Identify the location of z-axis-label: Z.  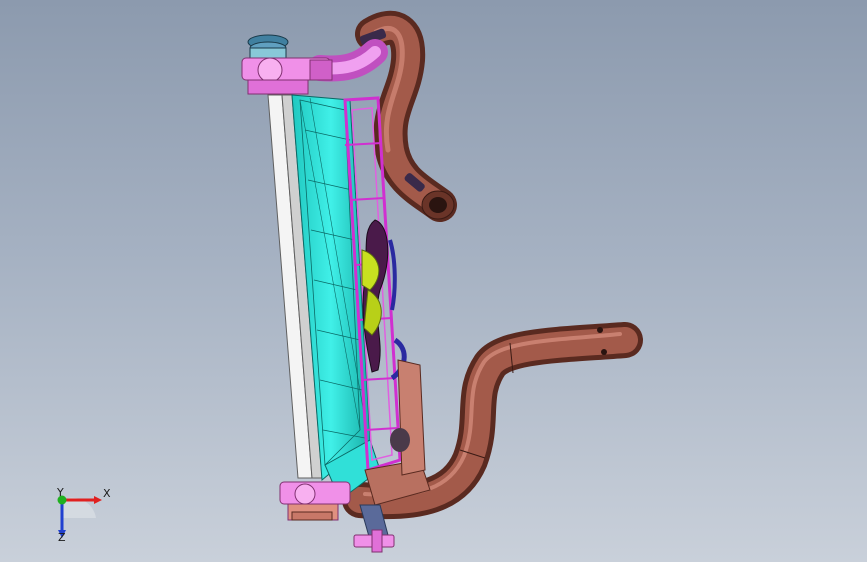
(62, 537).